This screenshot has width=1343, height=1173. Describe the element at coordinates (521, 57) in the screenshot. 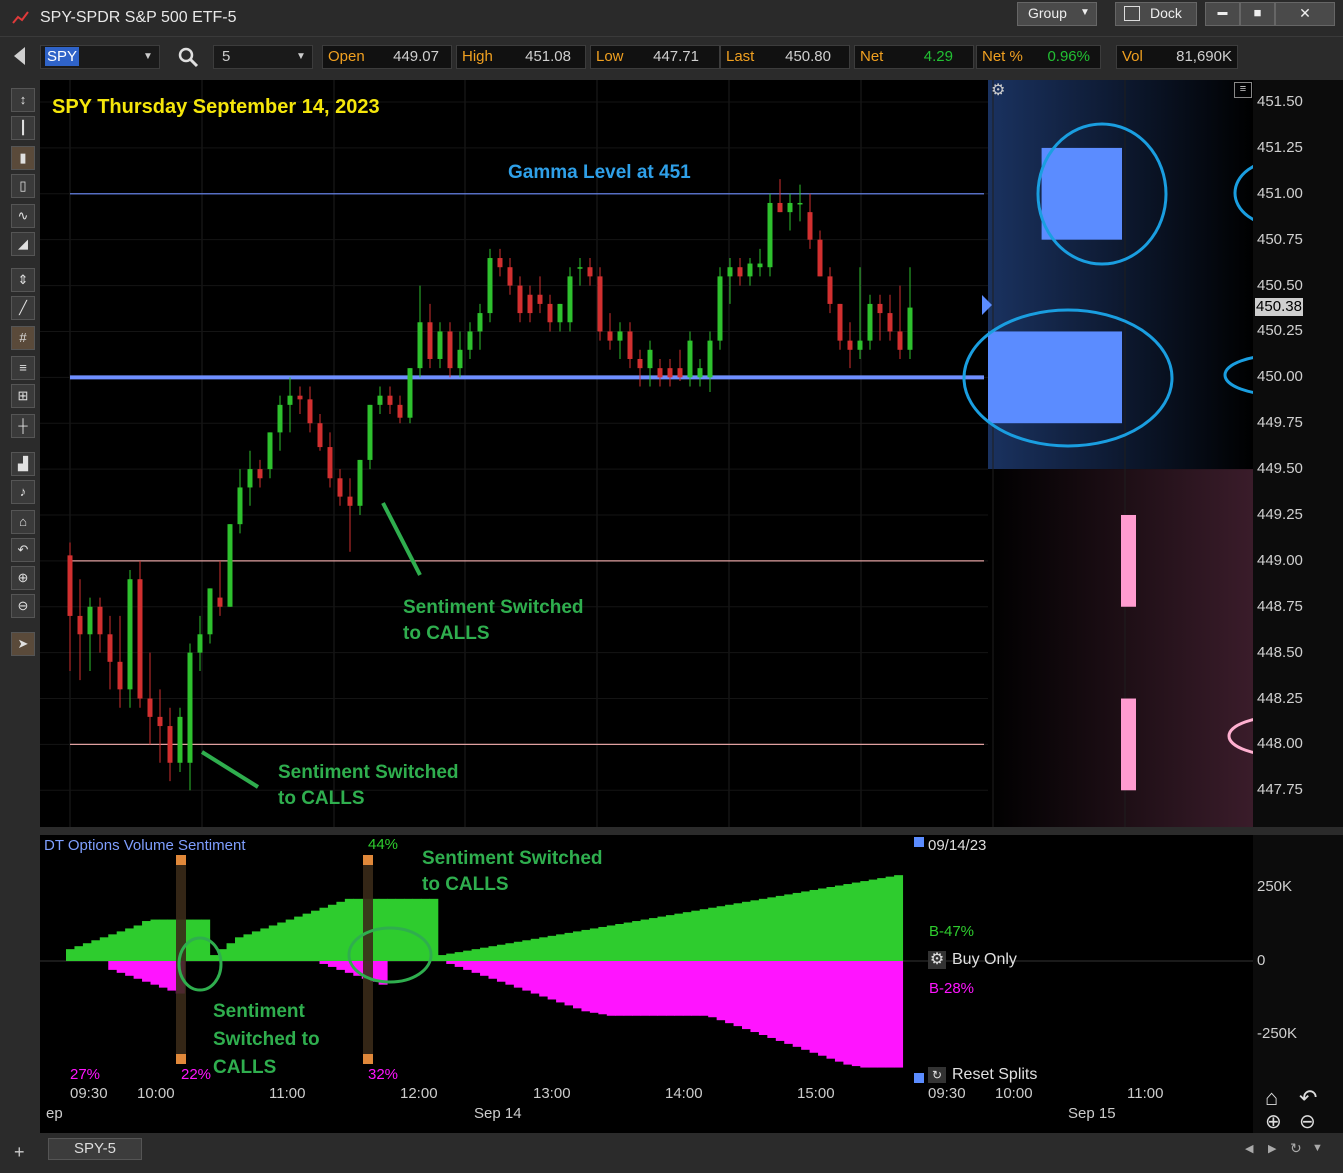

I see `high-field: High 451.08` at that location.